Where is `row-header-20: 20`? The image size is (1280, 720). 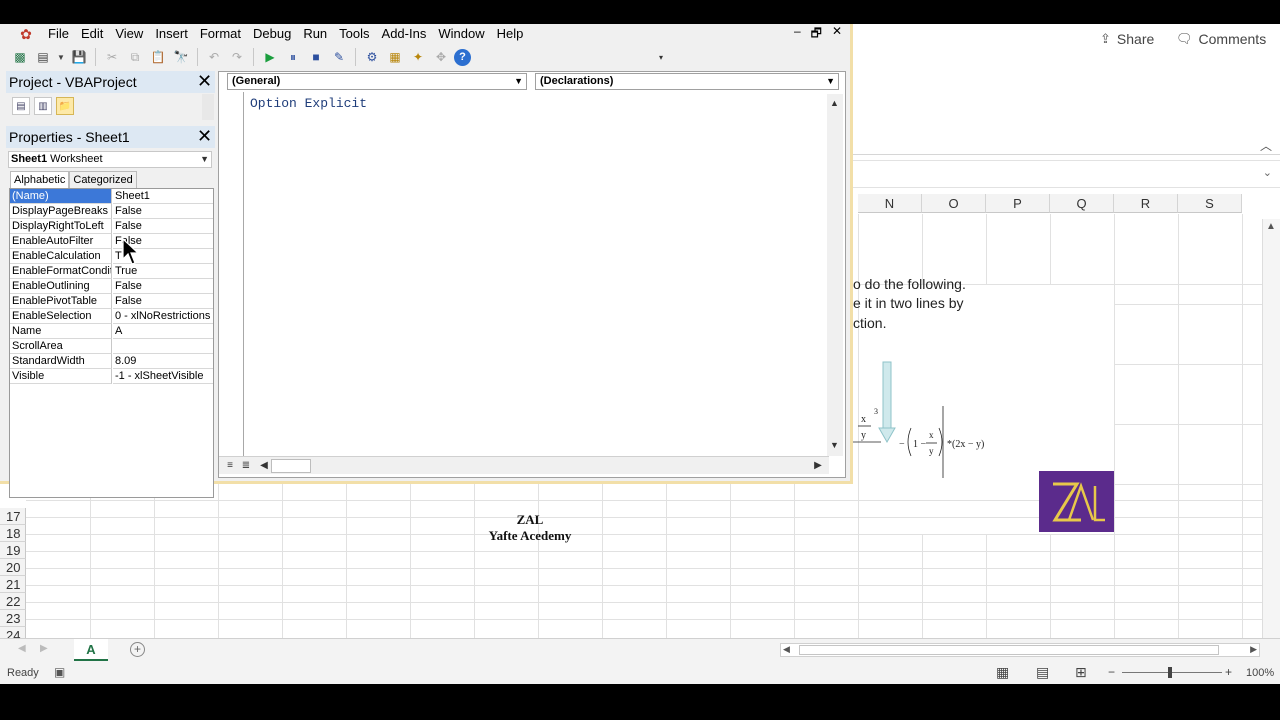
row-header-20: 20 is located at coordinates (13, 567).